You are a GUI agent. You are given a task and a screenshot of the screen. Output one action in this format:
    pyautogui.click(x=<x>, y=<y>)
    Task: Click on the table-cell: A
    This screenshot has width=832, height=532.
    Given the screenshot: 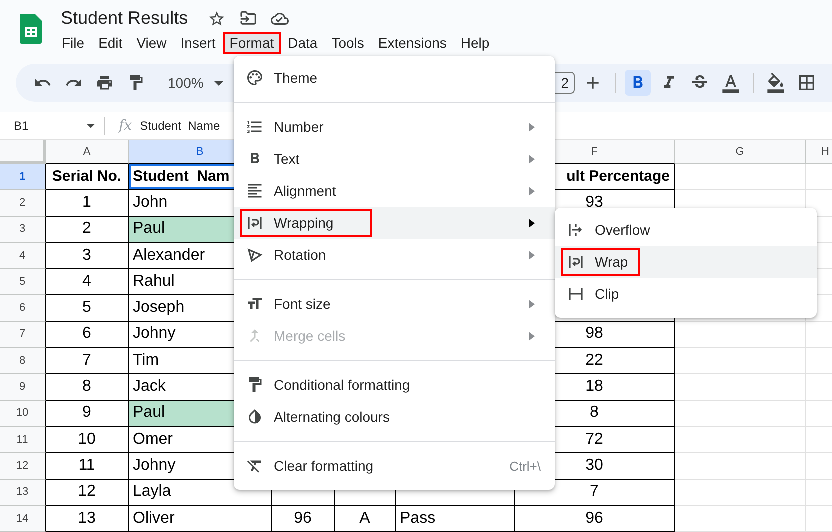 What is the action you would take?
    pyautogui.click(x=365, y=519)
    